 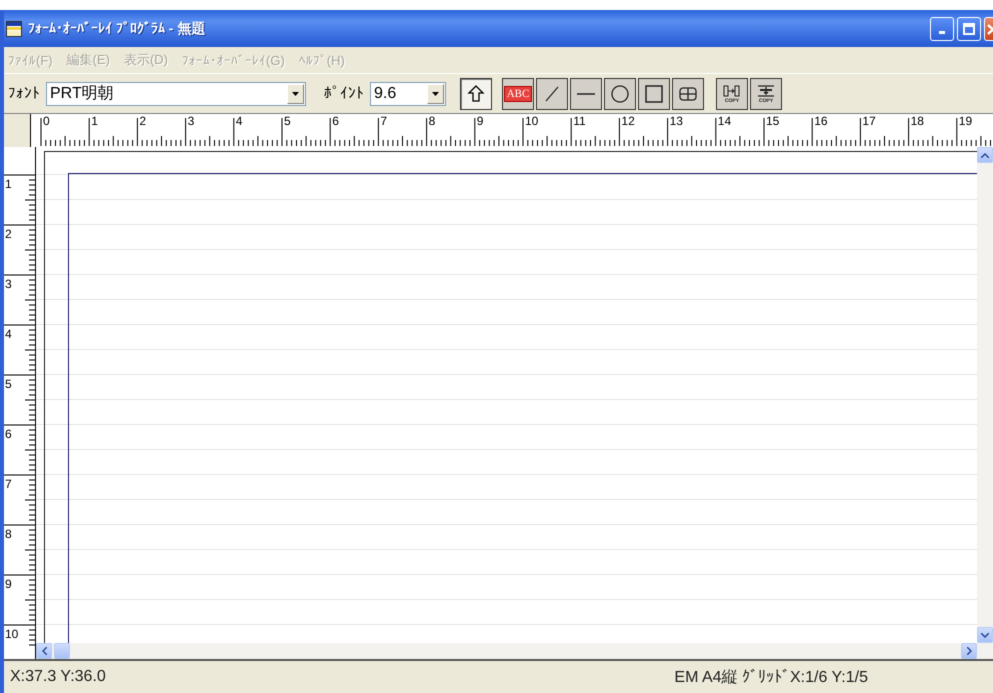 What do you see at coordinates (725, 121) in the screenshot?
I see `ruler-number: 14` at bounding box center [725, 121].